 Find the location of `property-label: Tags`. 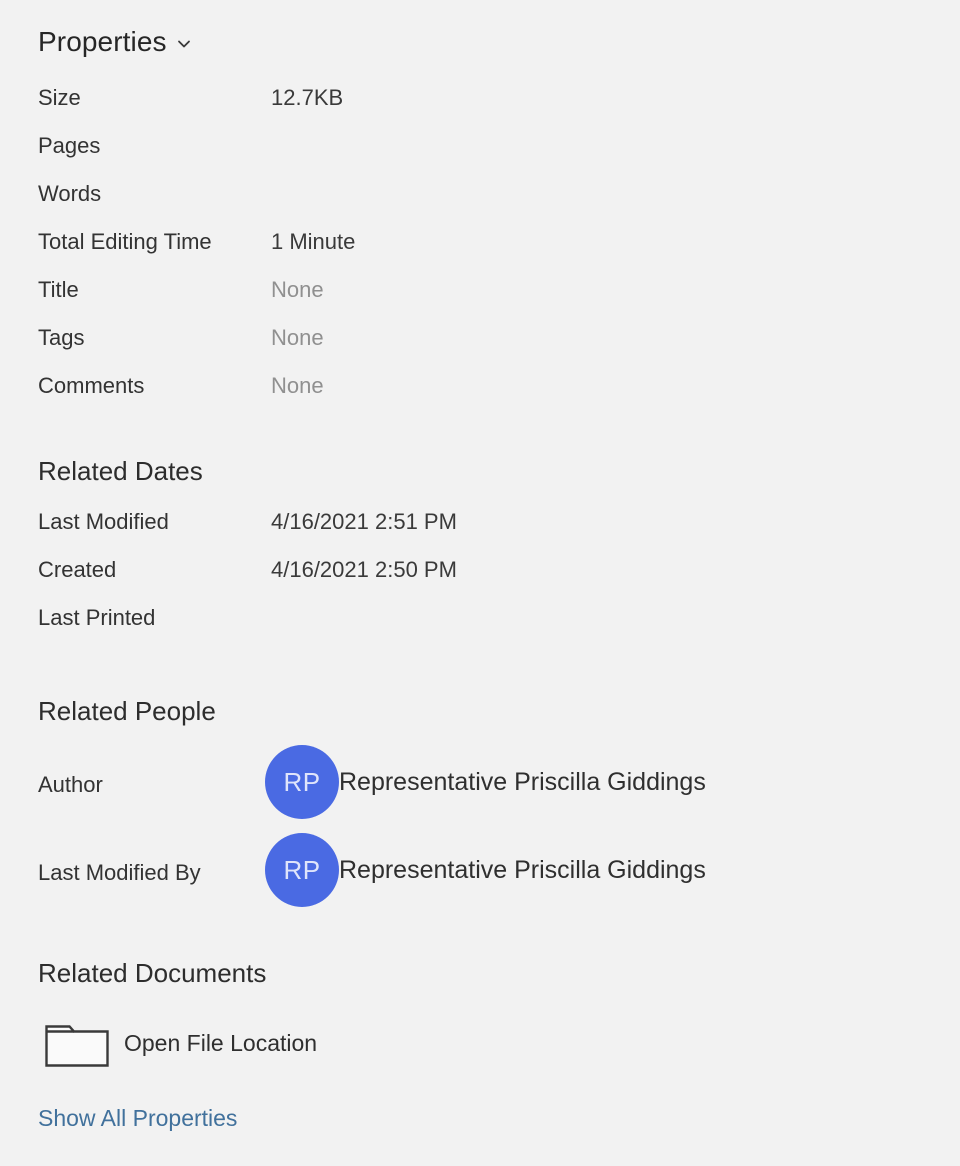

property-label: Tags is located at coordinates (61, 337).